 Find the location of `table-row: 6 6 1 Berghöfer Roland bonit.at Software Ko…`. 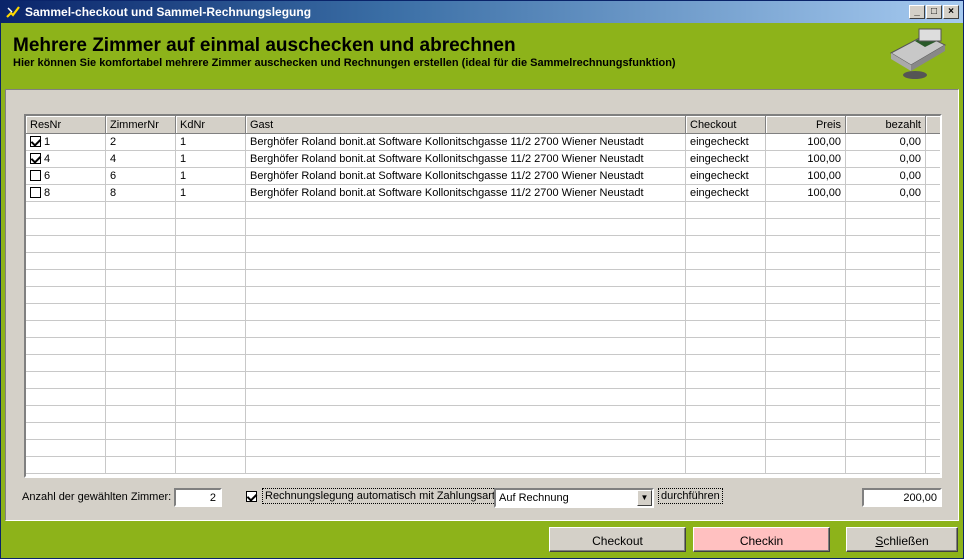

table-row: 6 6 1 Berghöfer Roland bonit.at Software Ko… is located at coordinates (483, 176).